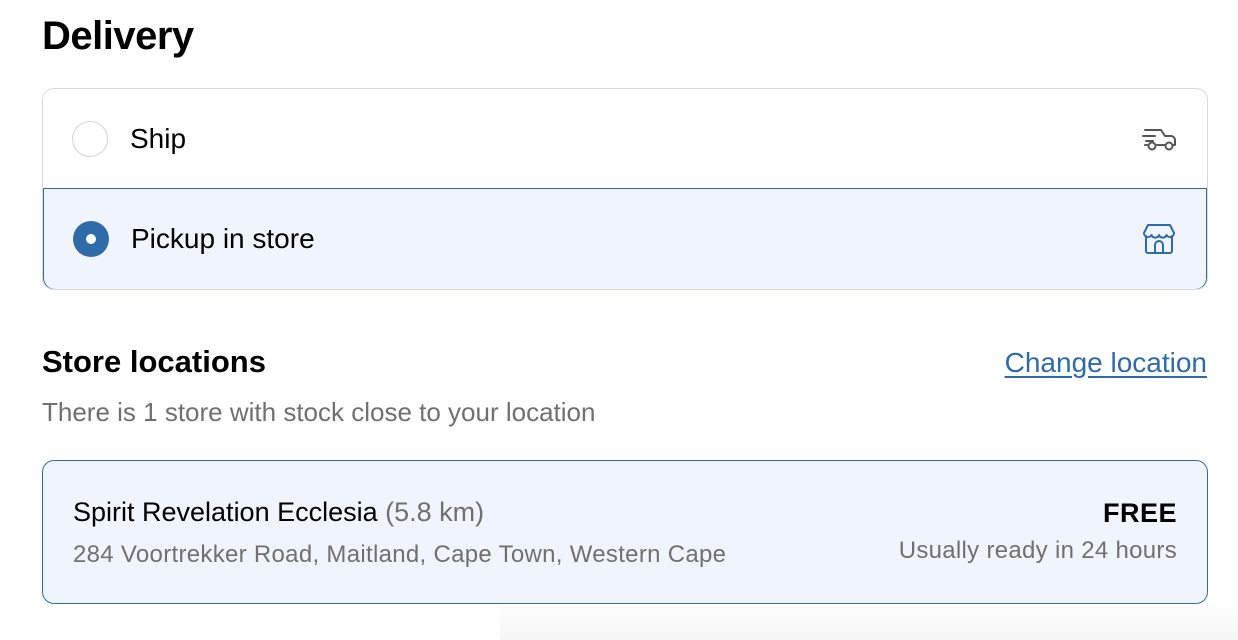  What do you see at coordinates (1159, 140) in the screenshot?
I see `delivery-truck-icon` at bounding box center [1159, 140].